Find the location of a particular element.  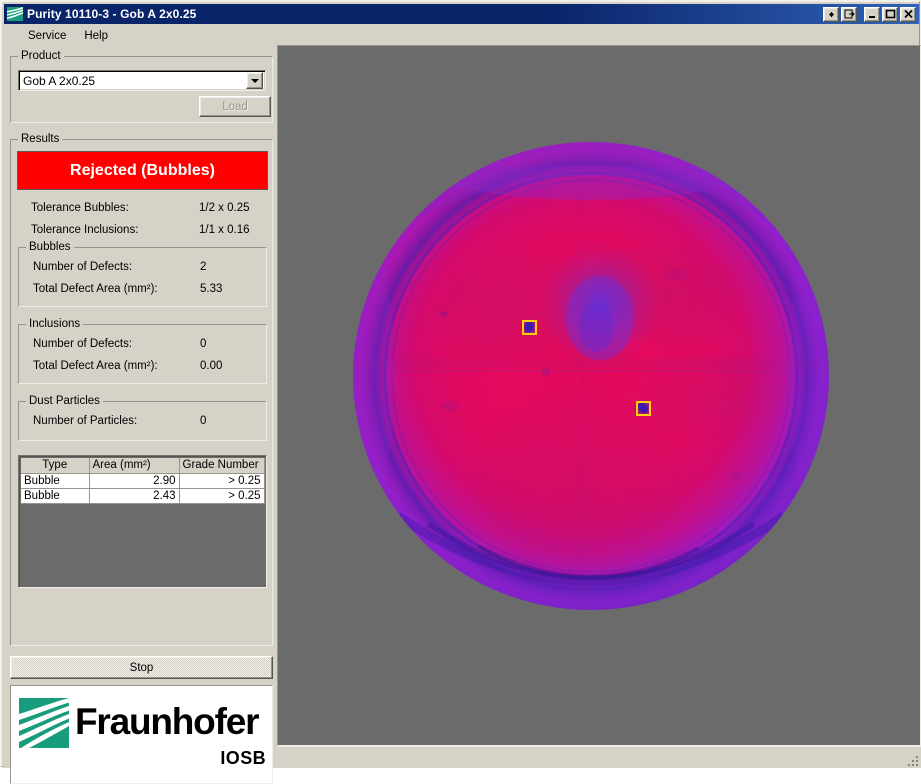

fraunhofer-iosb-logo: Fraunhofer IOSB is located at coordinates (141, 734).